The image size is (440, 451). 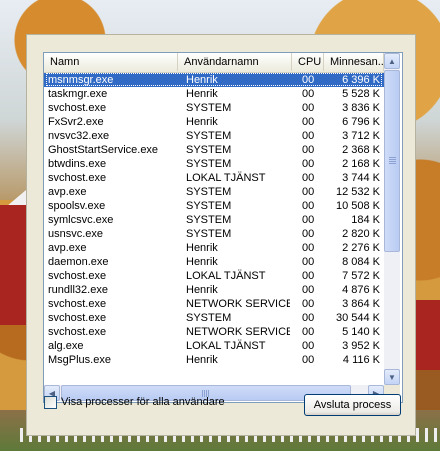 What do you see at coordinates (357, 192) in the screenshot?
I see `memory-usage-cell: 12 532 K` at bounding box center [357, 192].